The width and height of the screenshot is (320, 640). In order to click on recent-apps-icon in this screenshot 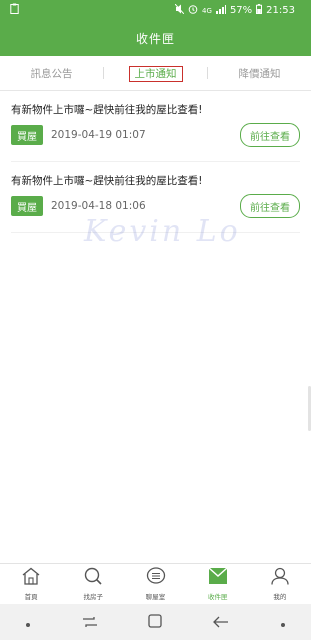, I will do `click(90, 622)`.